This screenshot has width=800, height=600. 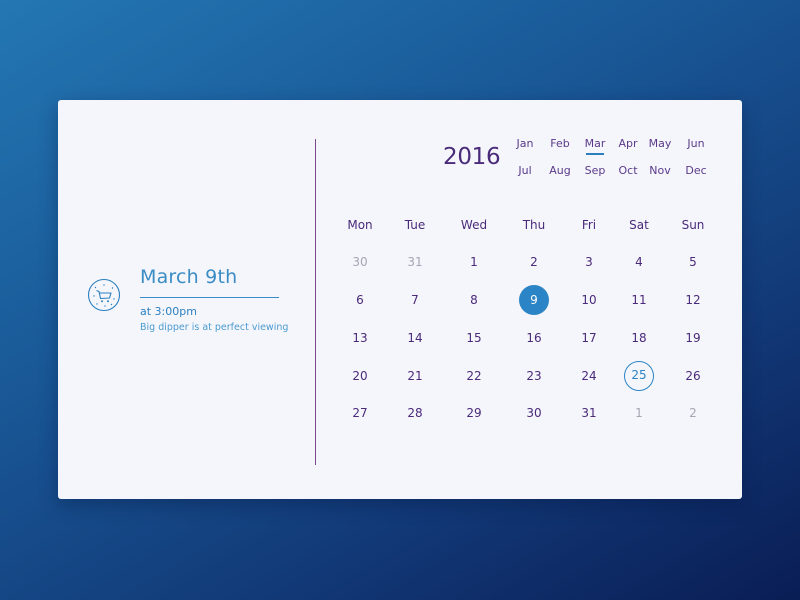 What do you see at coordinates (595, 170) in the screenshot?
I see `month-sep: Sep` at bounding box center [595, 170].